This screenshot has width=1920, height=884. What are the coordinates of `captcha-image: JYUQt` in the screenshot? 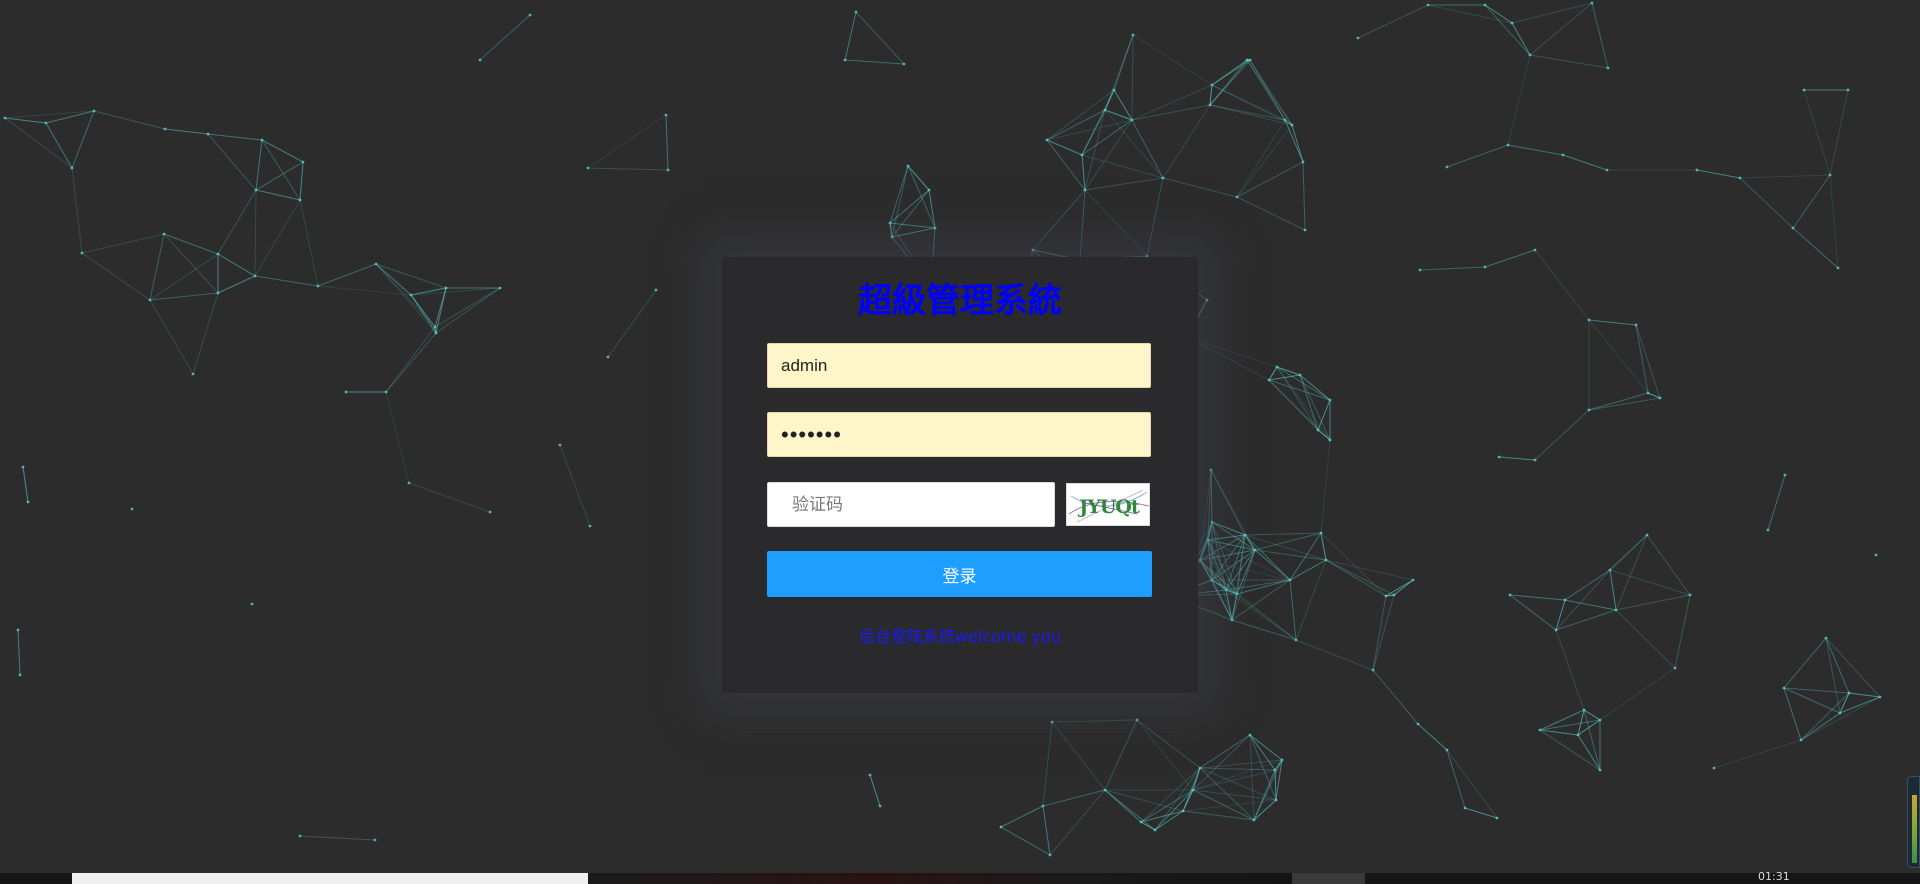 It's located at (1108, 504).